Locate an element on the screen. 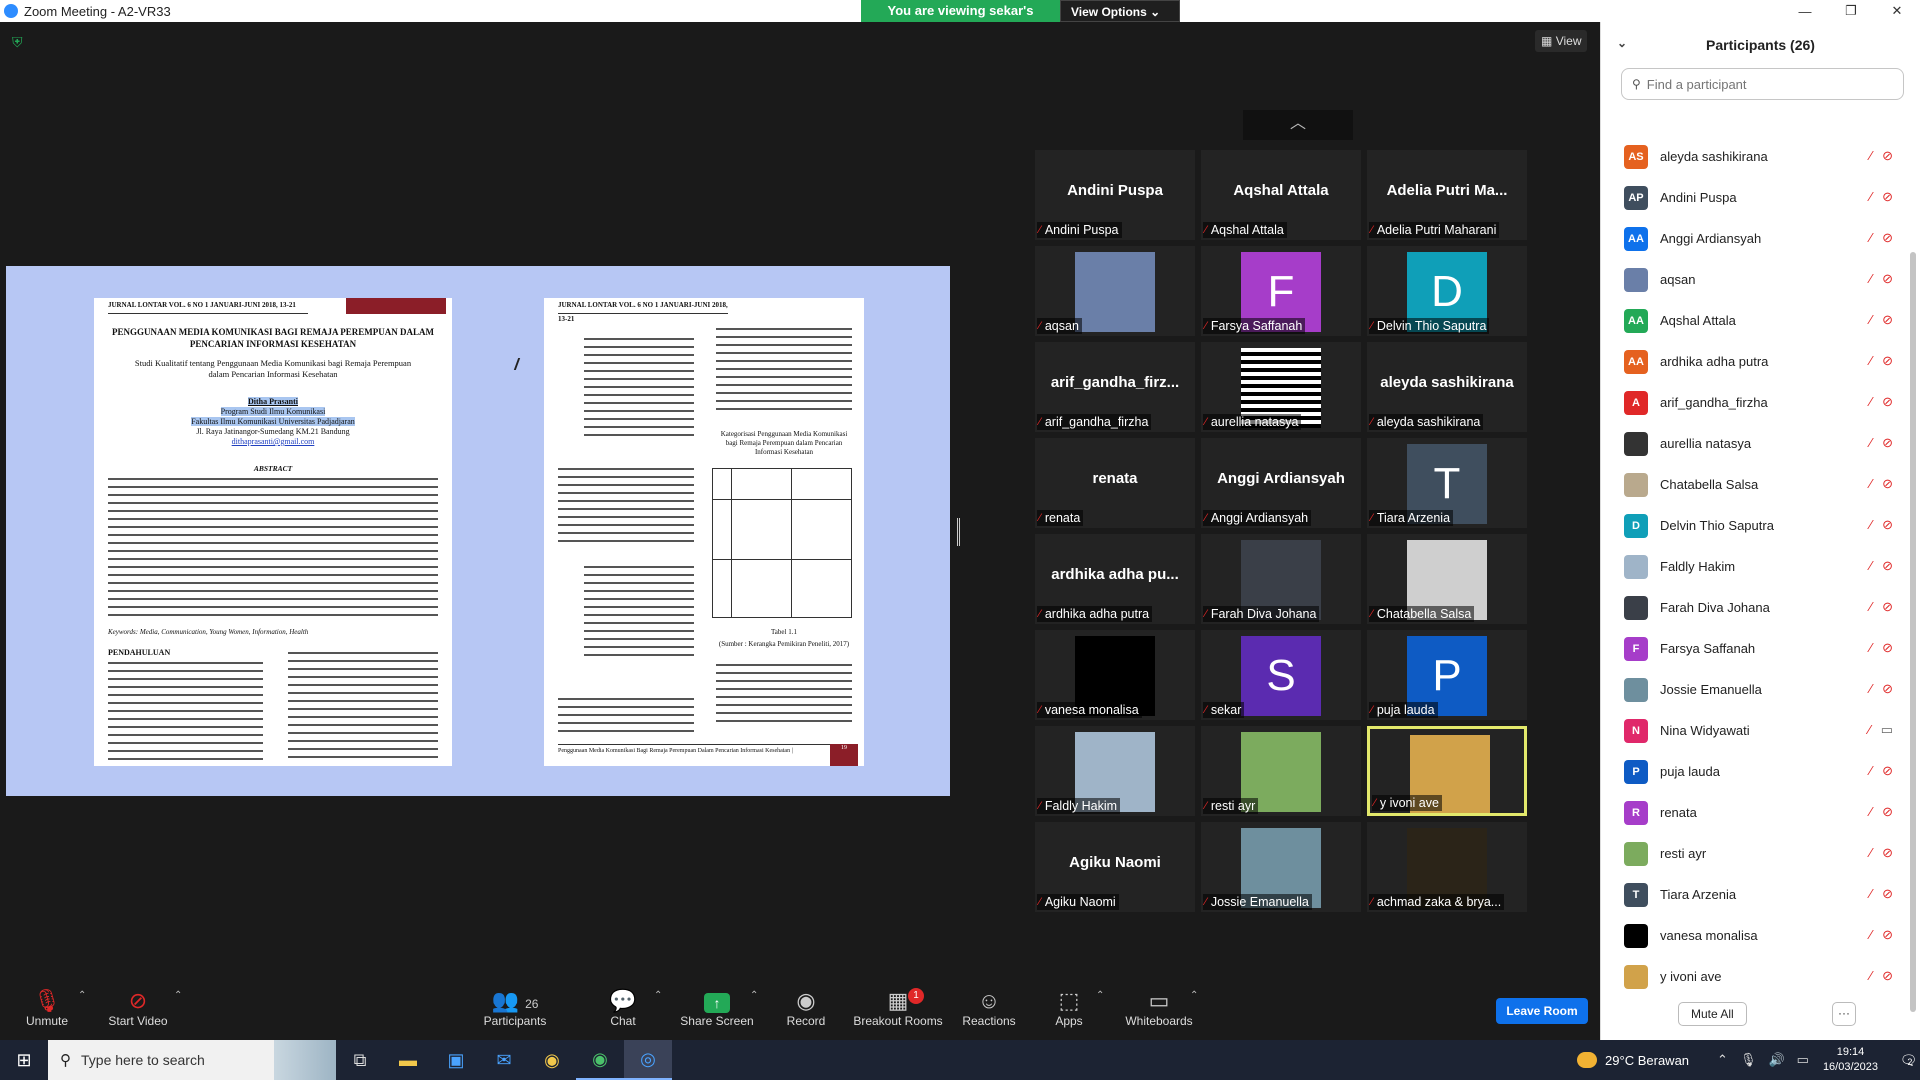  participant-row: AS aleyda sashikirana ⁄ ⊘ is located at coordinates (1753, 156).